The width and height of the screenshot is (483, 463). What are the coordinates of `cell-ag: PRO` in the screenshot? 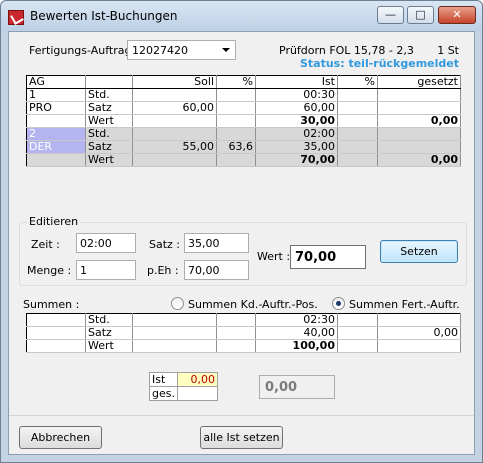 It's located at (56, 108).